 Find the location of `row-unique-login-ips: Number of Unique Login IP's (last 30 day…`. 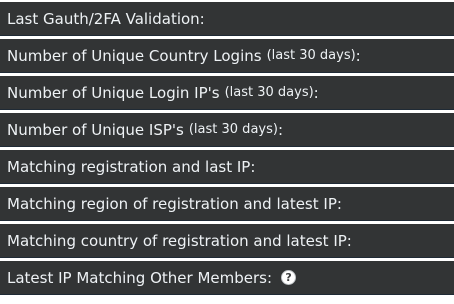

row-unique-login-ips: Number of Unique Login IP's (last 30 day… is located at coordinates (227, 93).